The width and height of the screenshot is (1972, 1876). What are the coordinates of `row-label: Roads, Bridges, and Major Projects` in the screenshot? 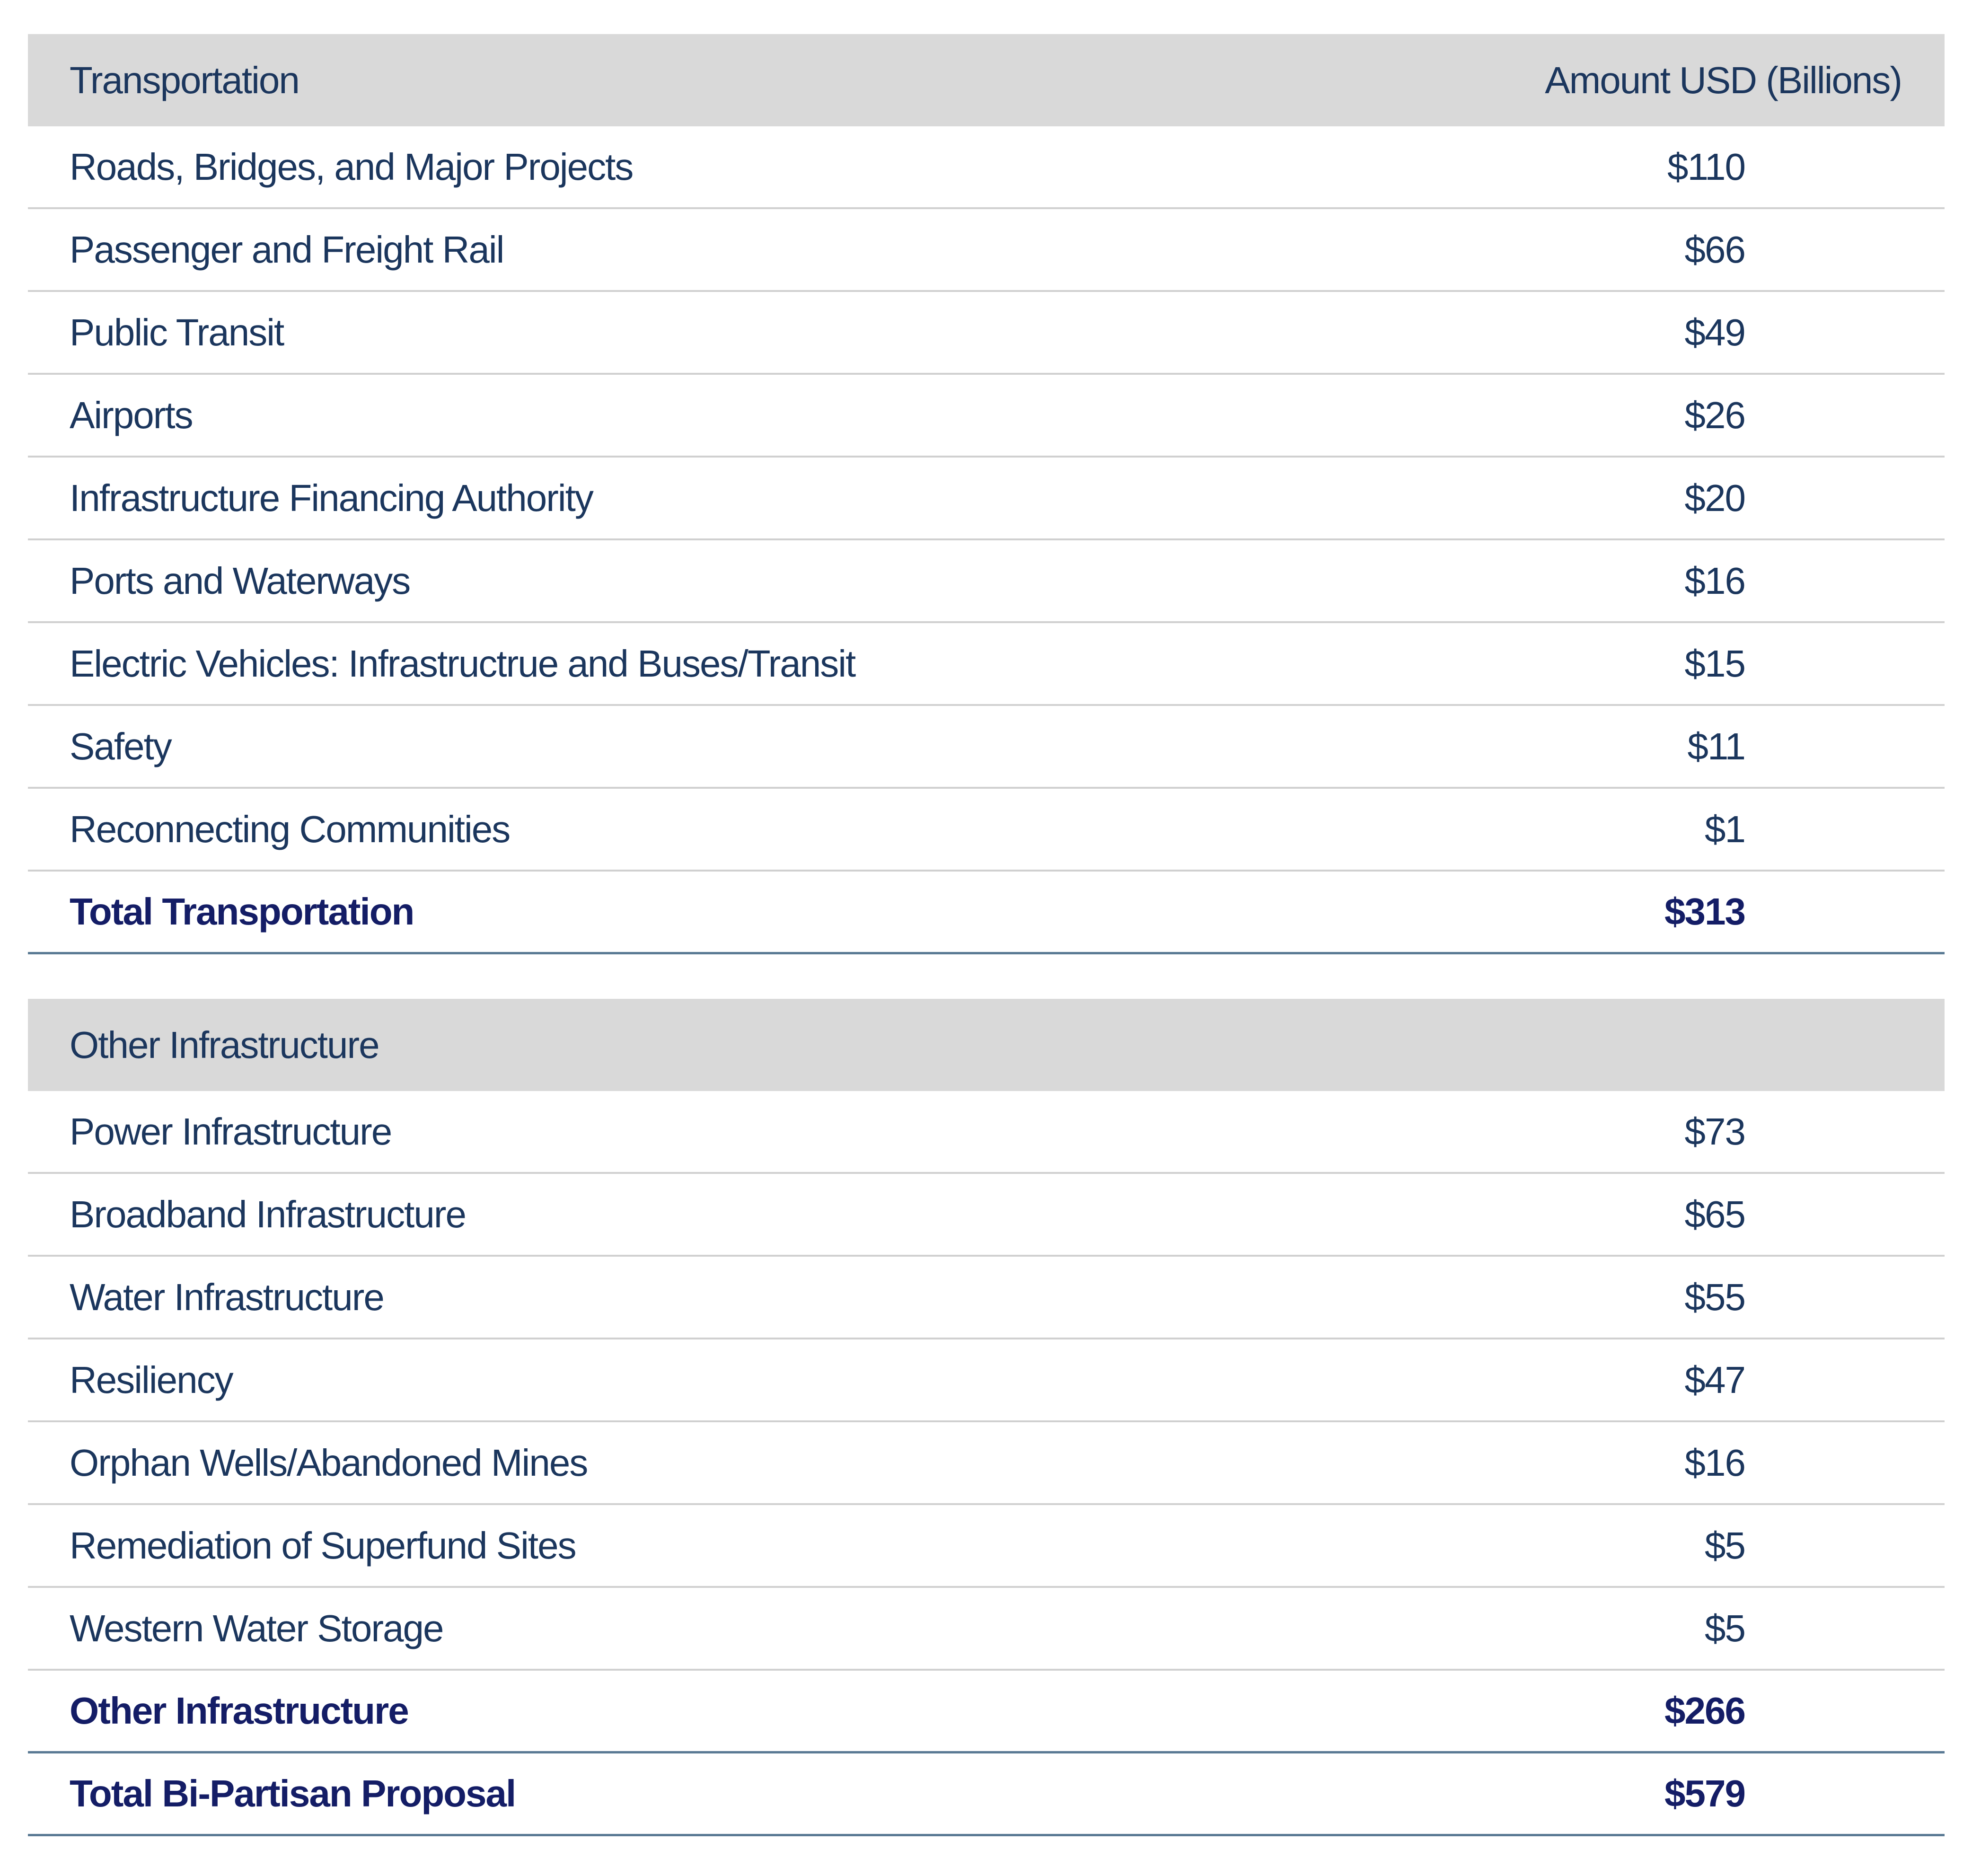 It's located at (352, 166).